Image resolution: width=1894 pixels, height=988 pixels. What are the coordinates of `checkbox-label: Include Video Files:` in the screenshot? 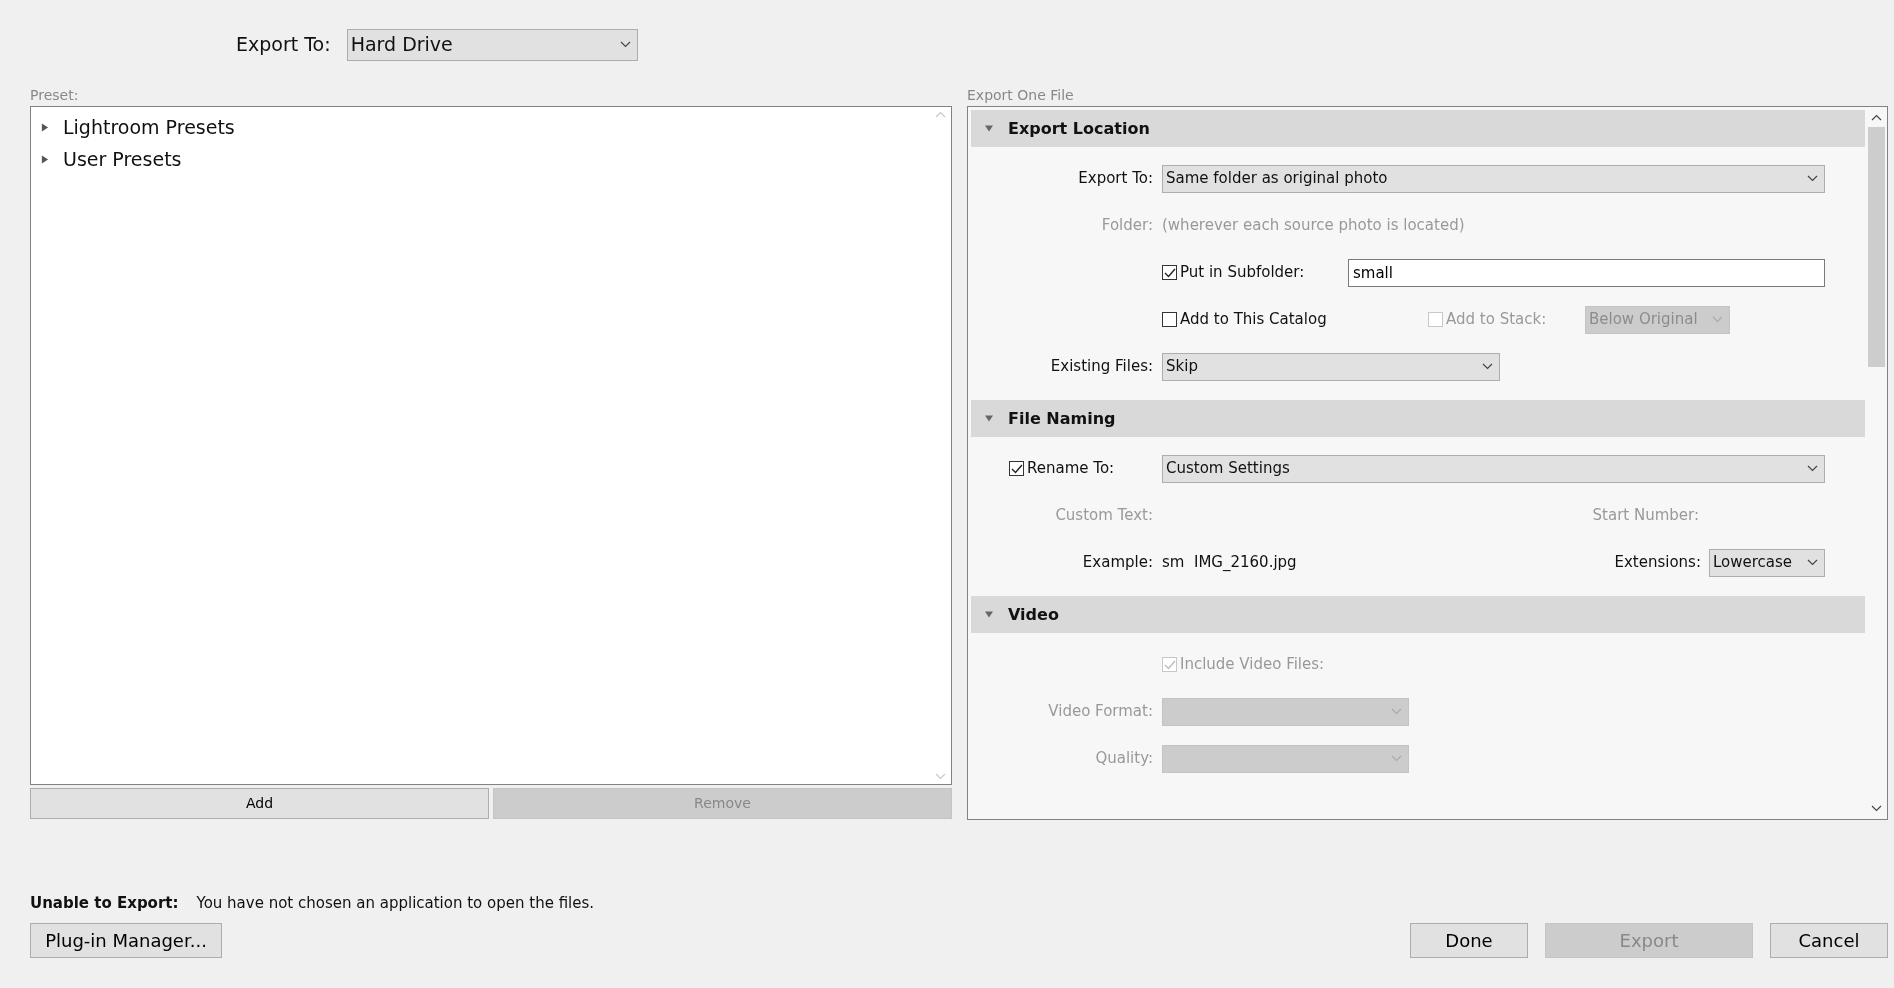 It's located at (1252, 665).